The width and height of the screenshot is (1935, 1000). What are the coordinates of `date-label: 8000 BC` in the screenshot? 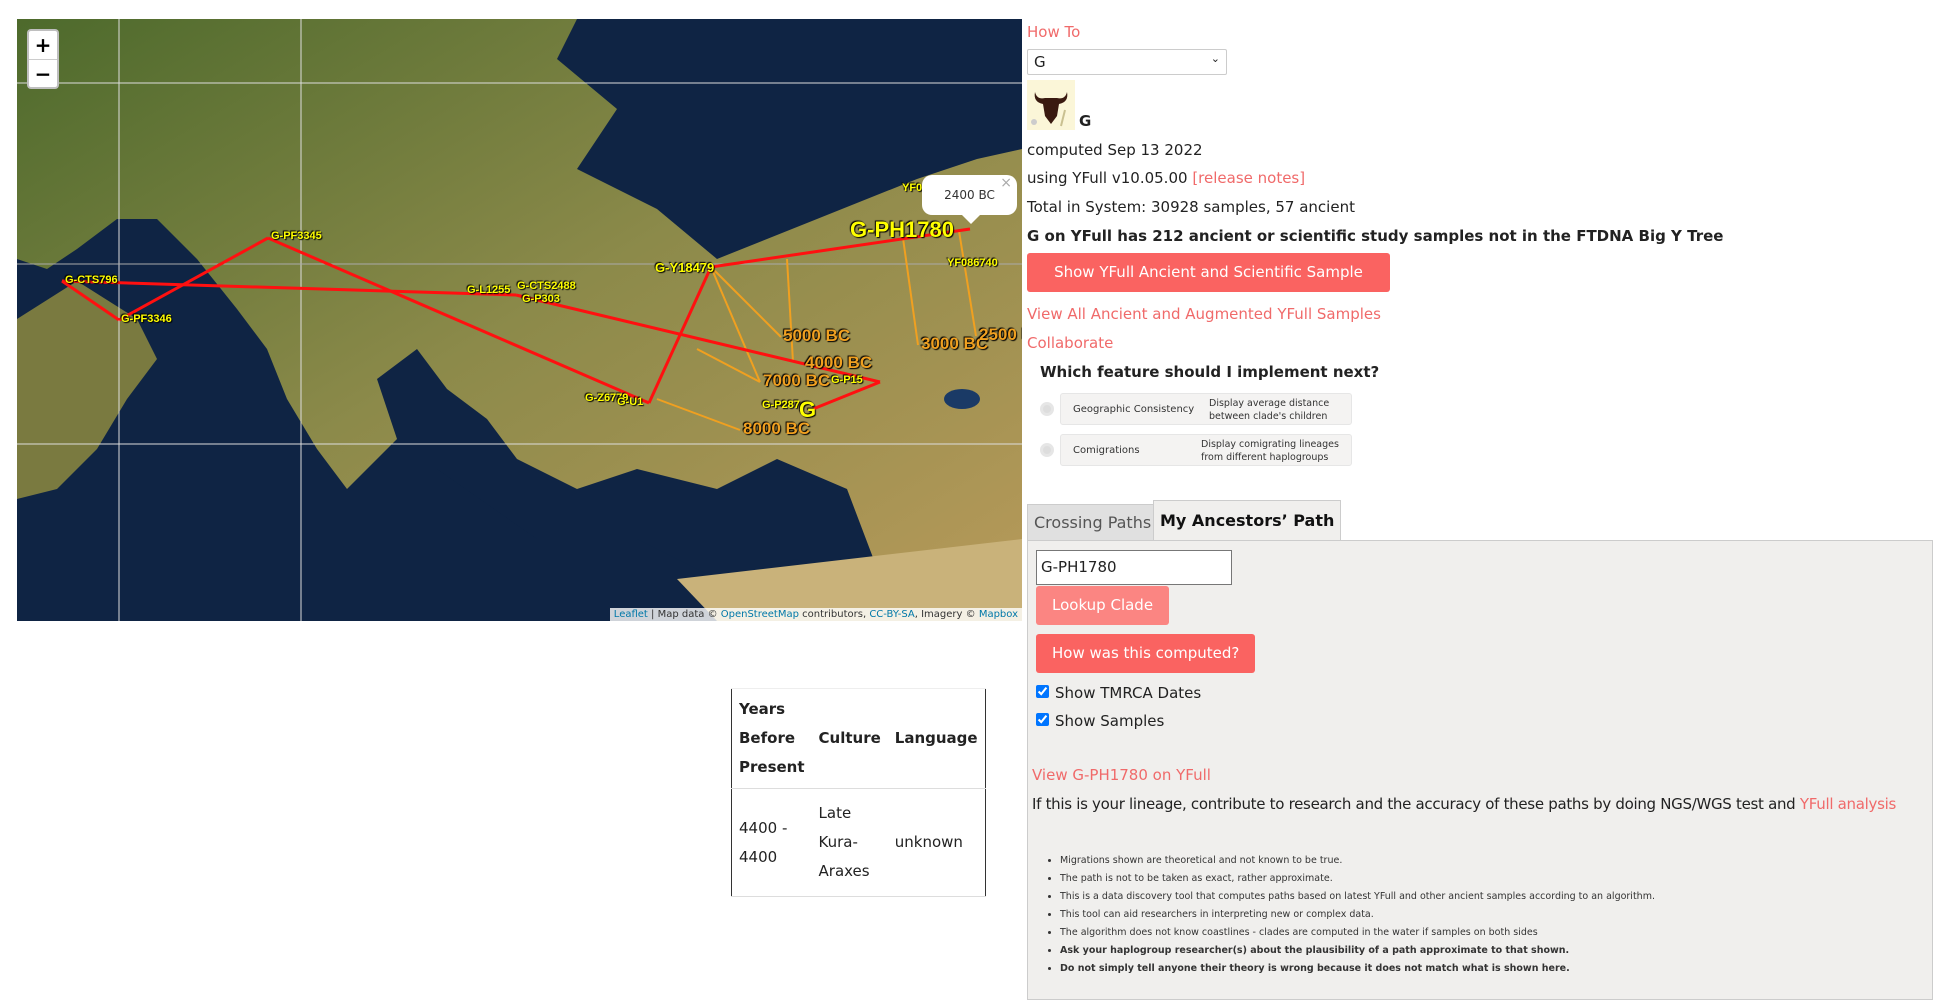 It's located at (777, 428).